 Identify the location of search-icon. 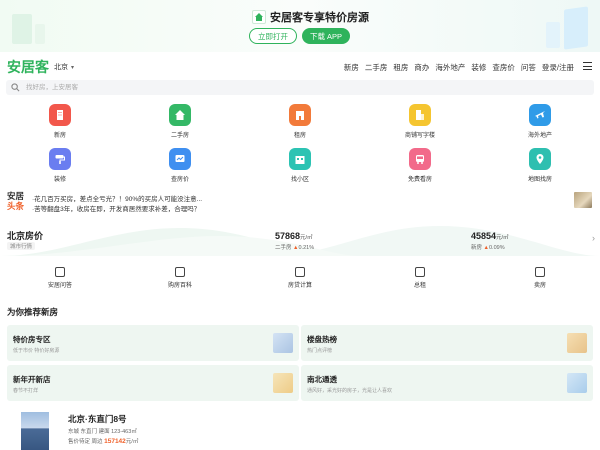
(15, 87).